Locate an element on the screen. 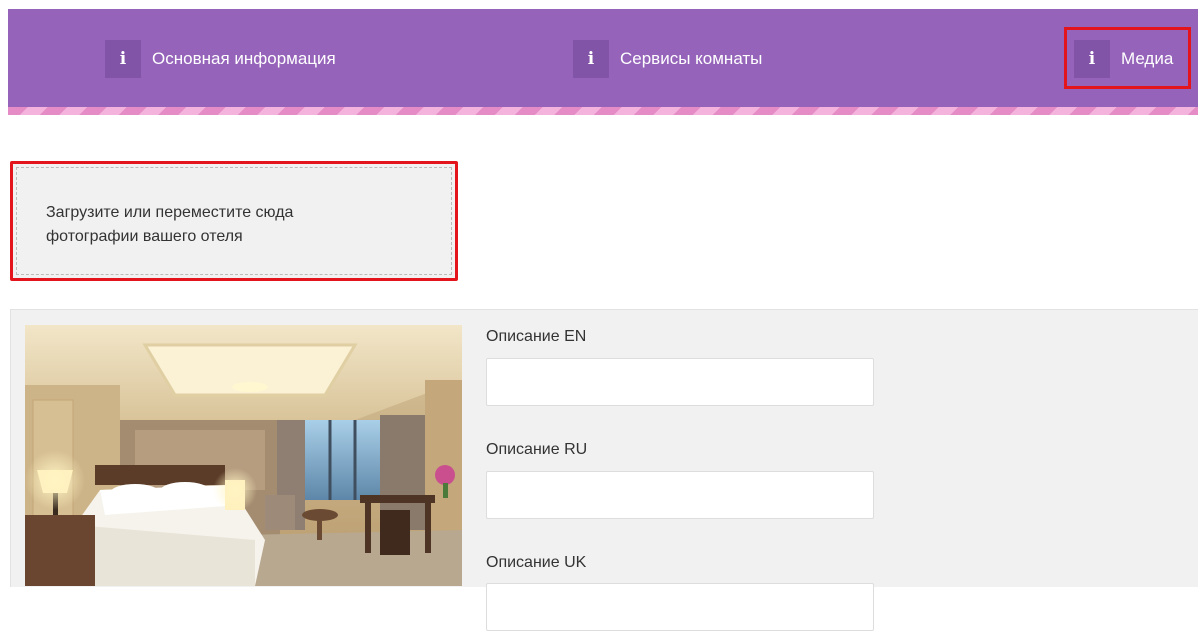 Image resolution: width=1198 pixels, height=631 pixels. tab-media-label: Медиа is located at coordinates (1147, 58).